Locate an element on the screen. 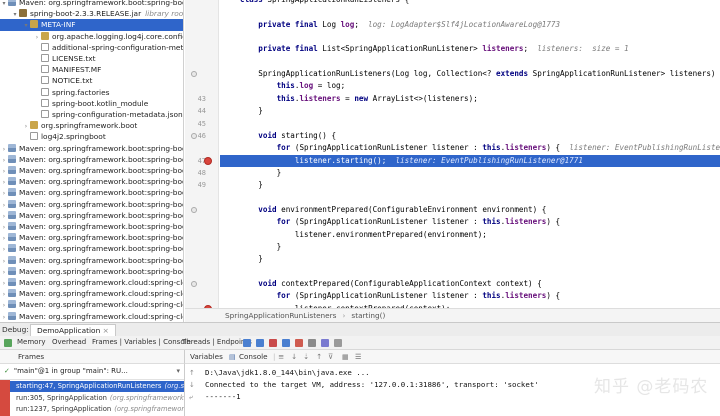  evaluate-icon is located at coordinates (325, 343).